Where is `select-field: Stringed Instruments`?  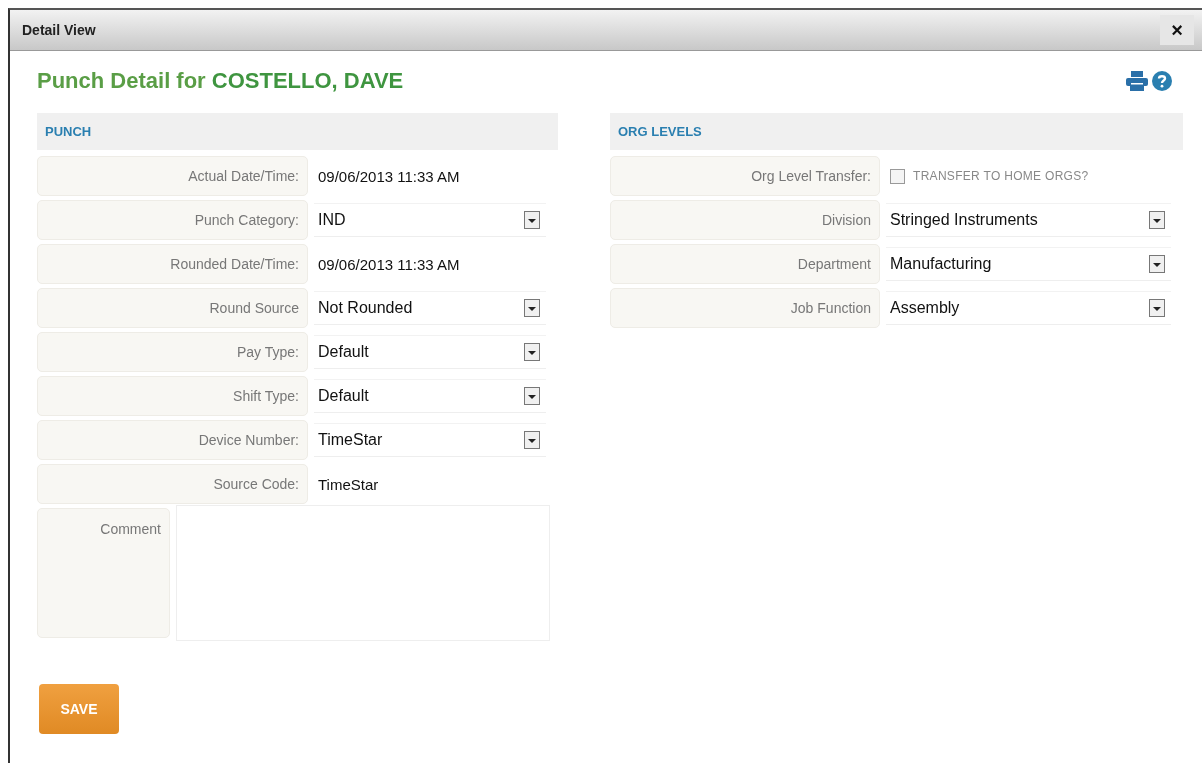
select-field: Stringed Instruments is located at coordinates (1028, 220).